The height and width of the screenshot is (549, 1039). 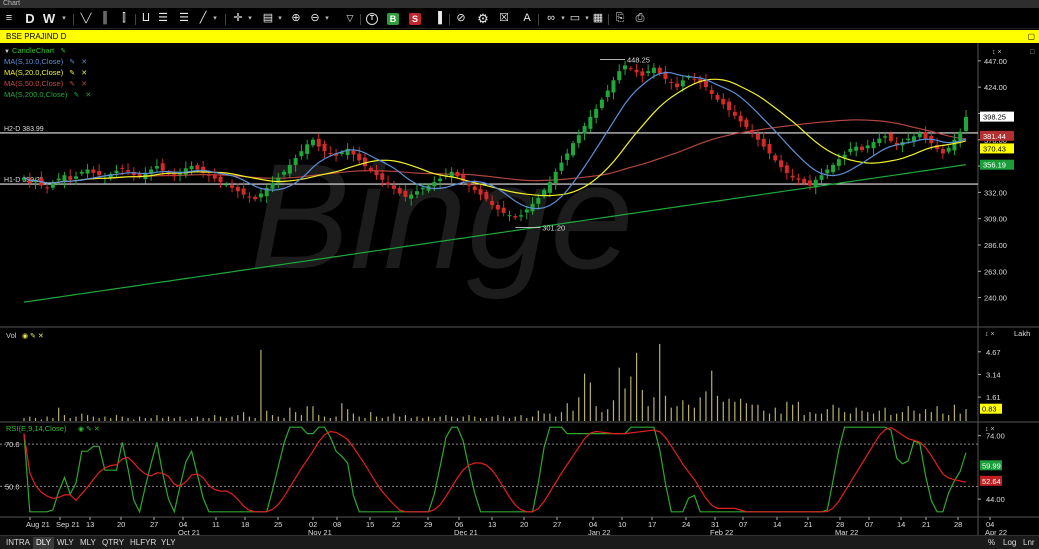 What do you see at coordinates (278, 524) in the screenshot?
I see `xaxis-day-label: 25` at bounding box center [278, 524].